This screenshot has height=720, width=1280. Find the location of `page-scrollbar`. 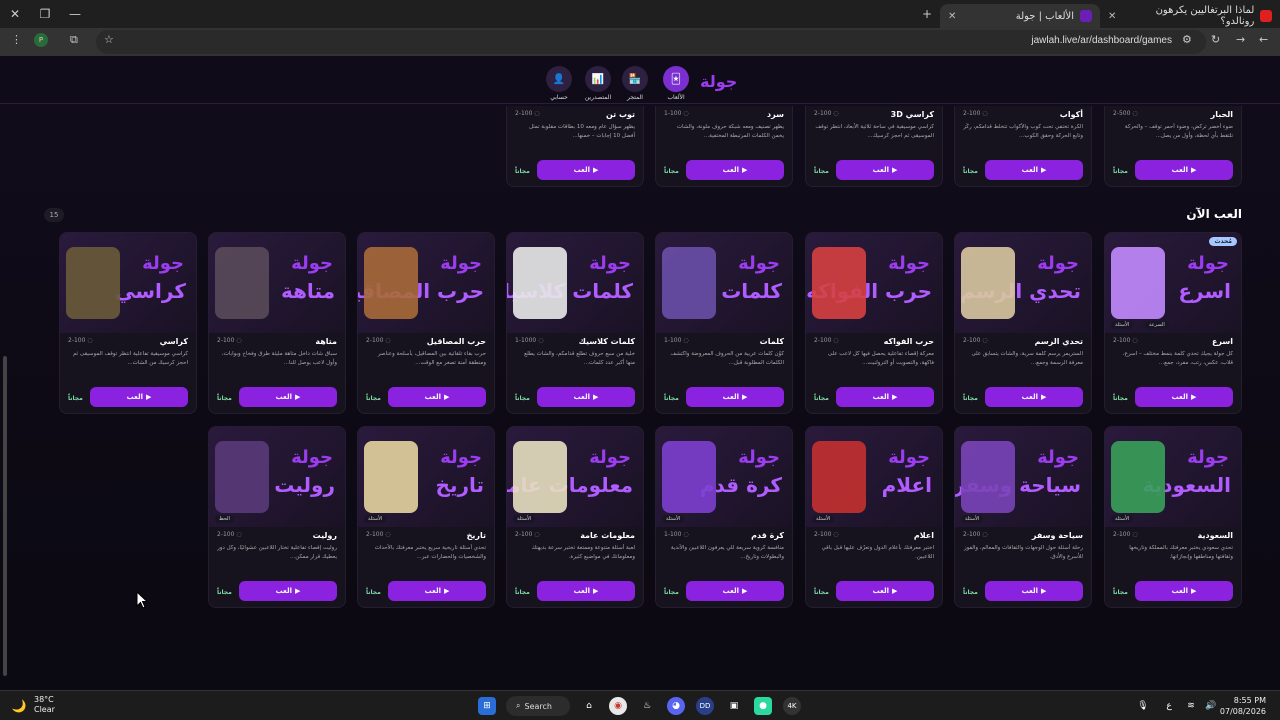

page-scrollbar is located at coordinates (5, 516).